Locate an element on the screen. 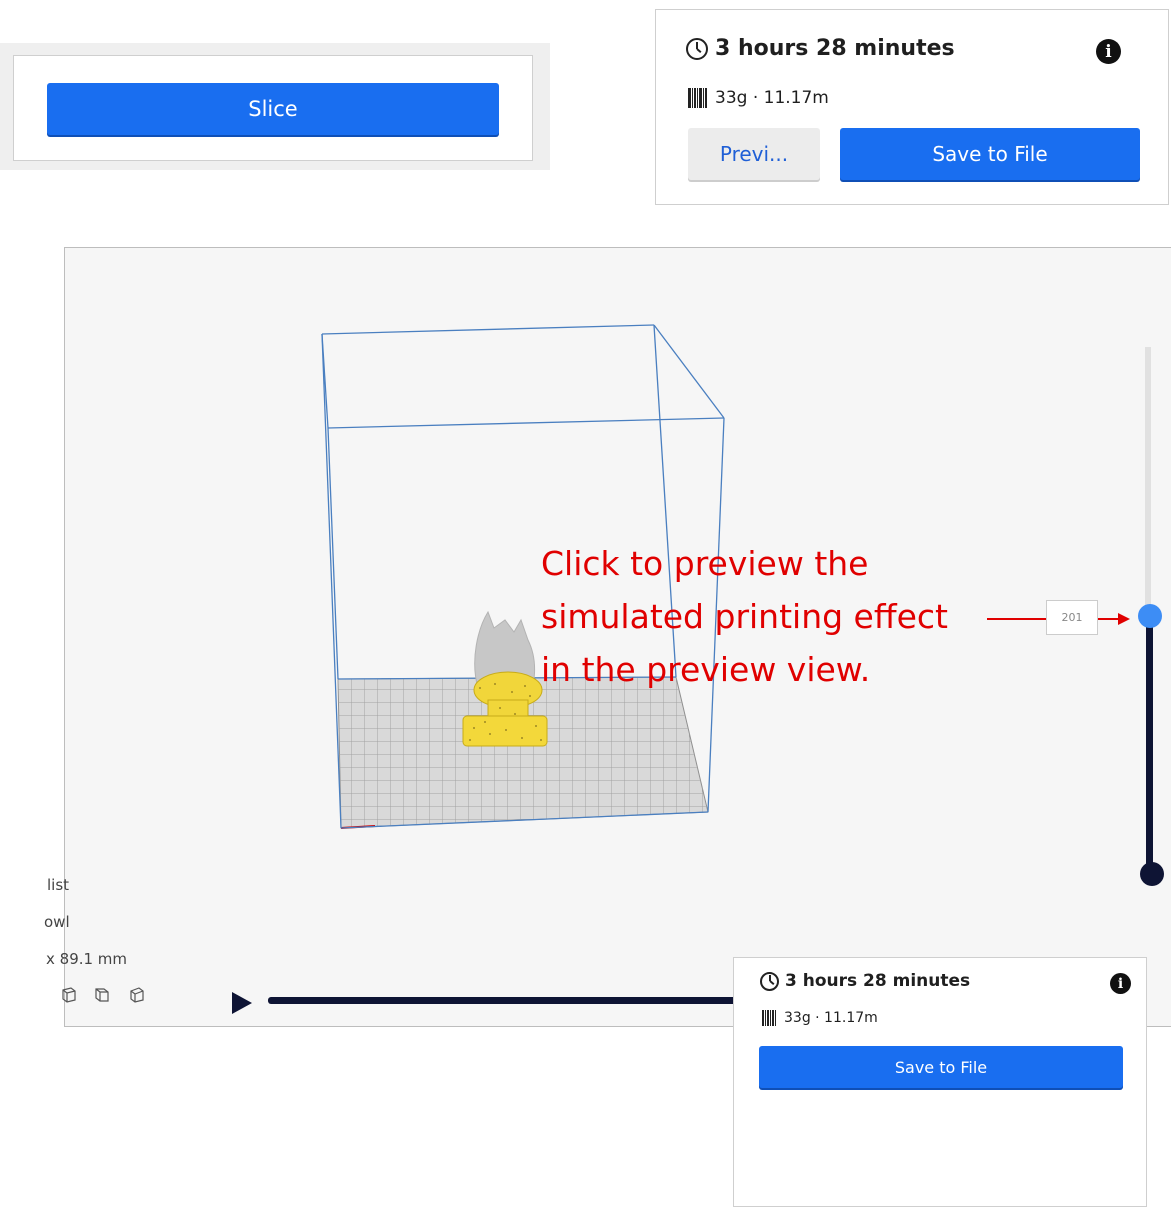  filament-icon is located at coordinates (769, 1018).